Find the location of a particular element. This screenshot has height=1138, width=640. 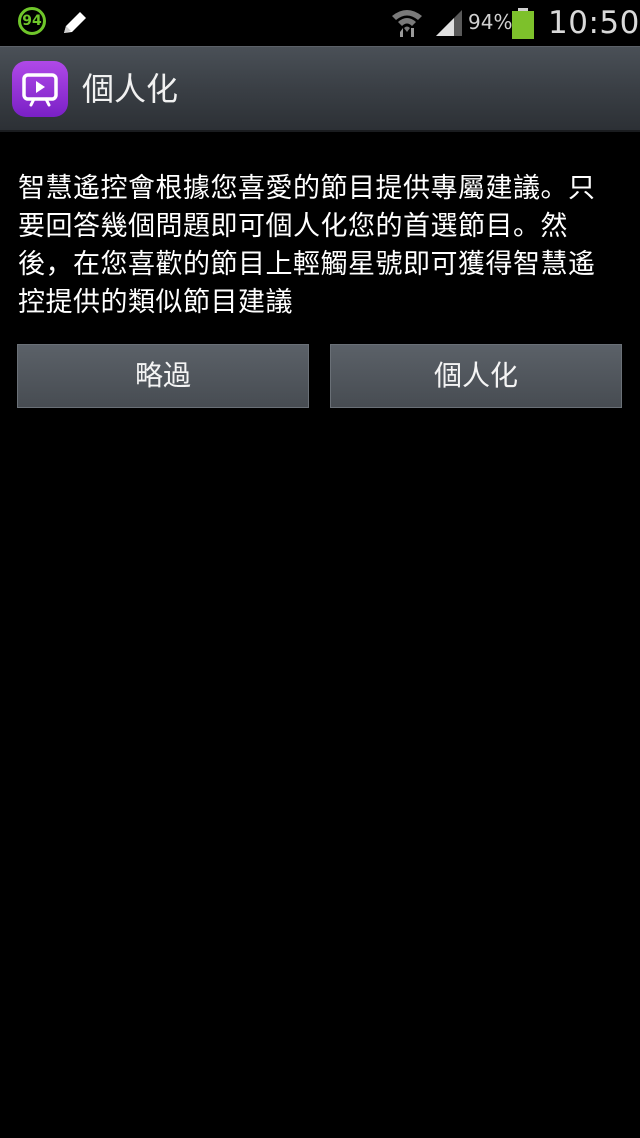

tv-screen-icon is located at coordinates (40, 90).